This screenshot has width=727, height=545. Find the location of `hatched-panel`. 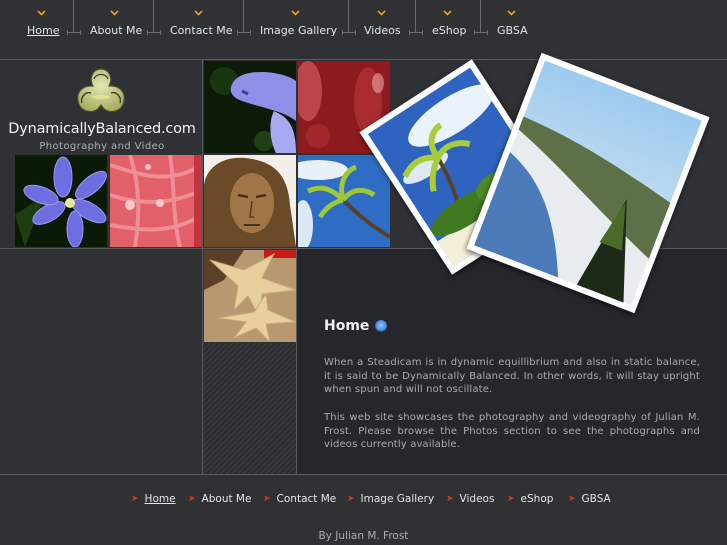

hatched-panel is located at coordinates (249, 408).